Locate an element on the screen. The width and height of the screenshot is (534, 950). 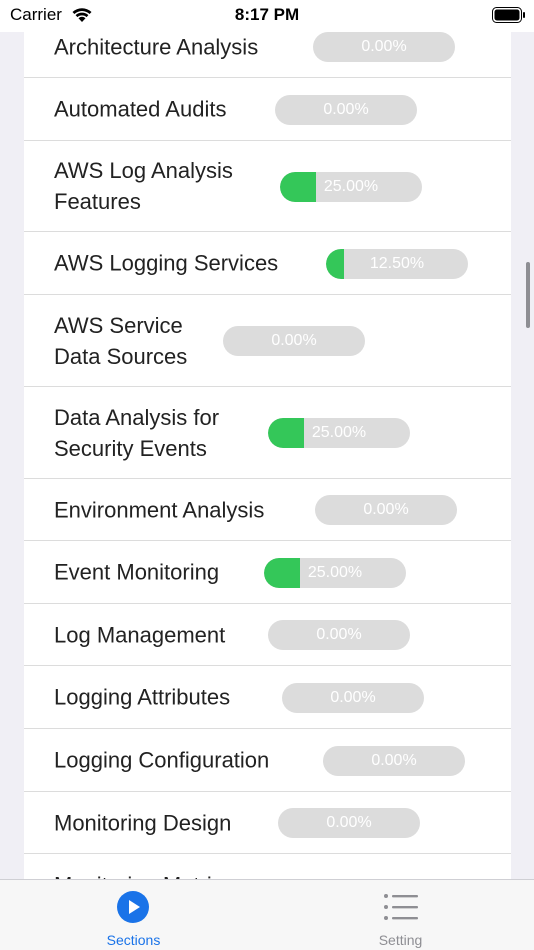
status-bar: Carrier 8:17 PM is located at coordinates (267, 16).